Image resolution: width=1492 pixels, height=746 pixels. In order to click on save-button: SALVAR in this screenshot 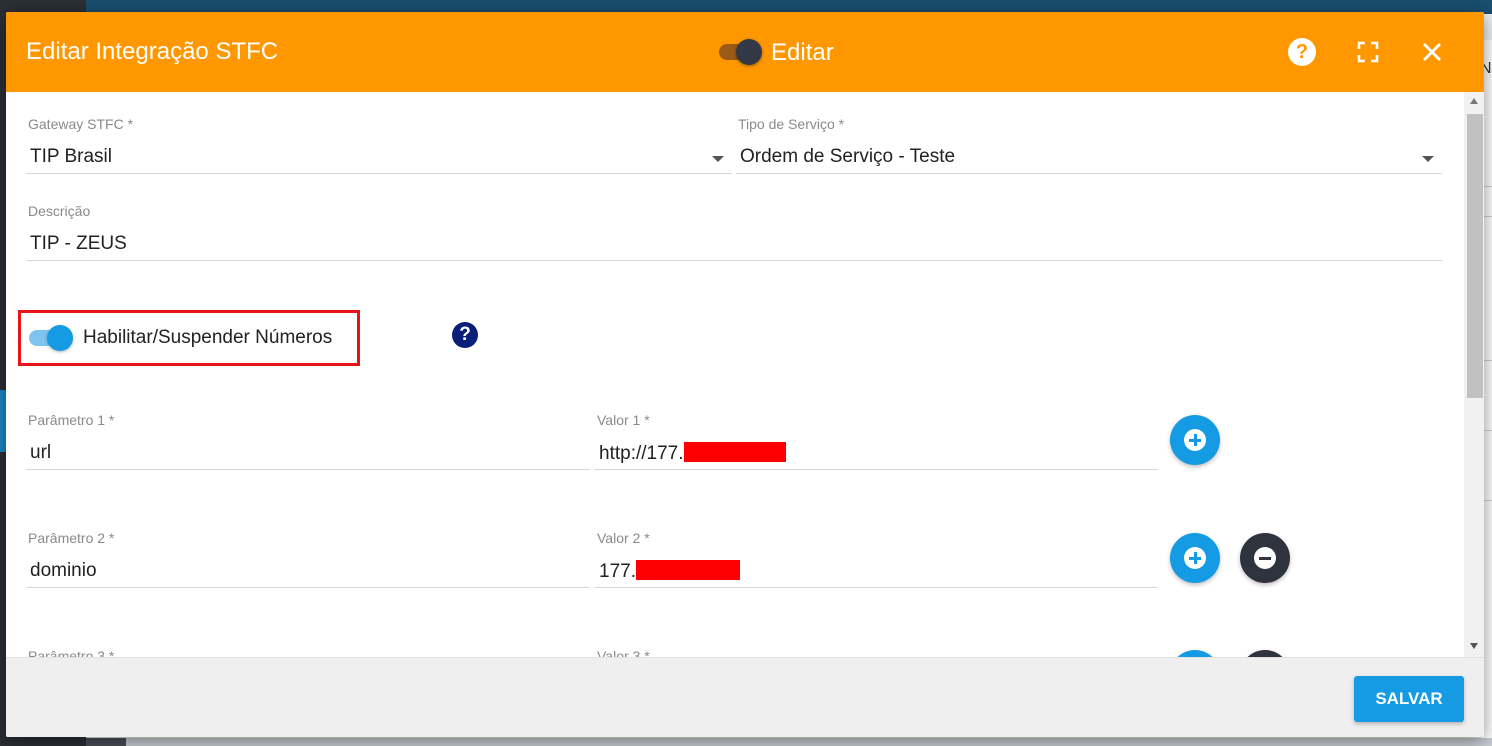, I will do `click(1409, 699)`.